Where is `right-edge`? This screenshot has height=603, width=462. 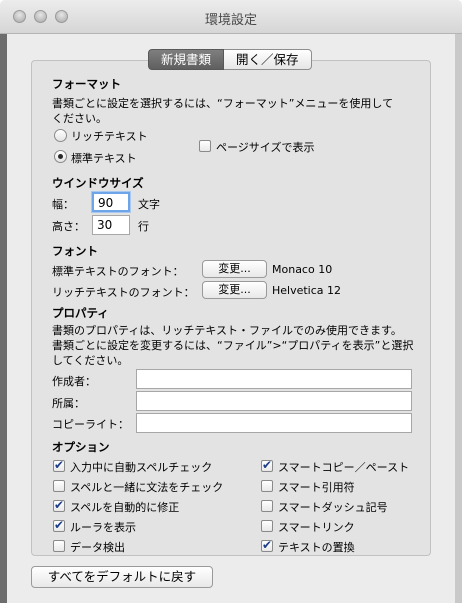 right-edge is located at coordinates (458, 318).